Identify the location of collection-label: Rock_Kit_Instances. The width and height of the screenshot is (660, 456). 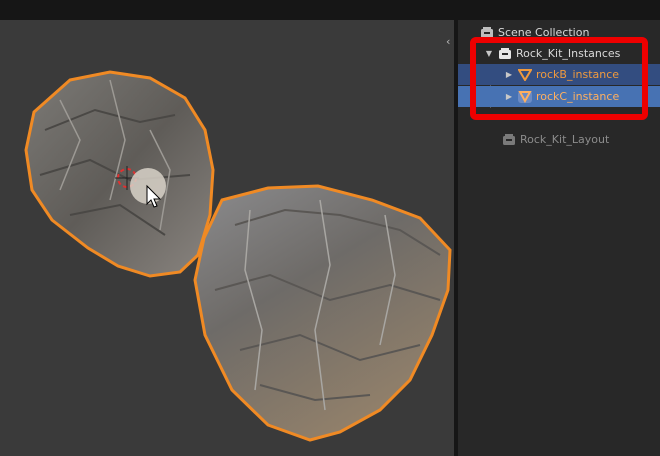
(568, 53).